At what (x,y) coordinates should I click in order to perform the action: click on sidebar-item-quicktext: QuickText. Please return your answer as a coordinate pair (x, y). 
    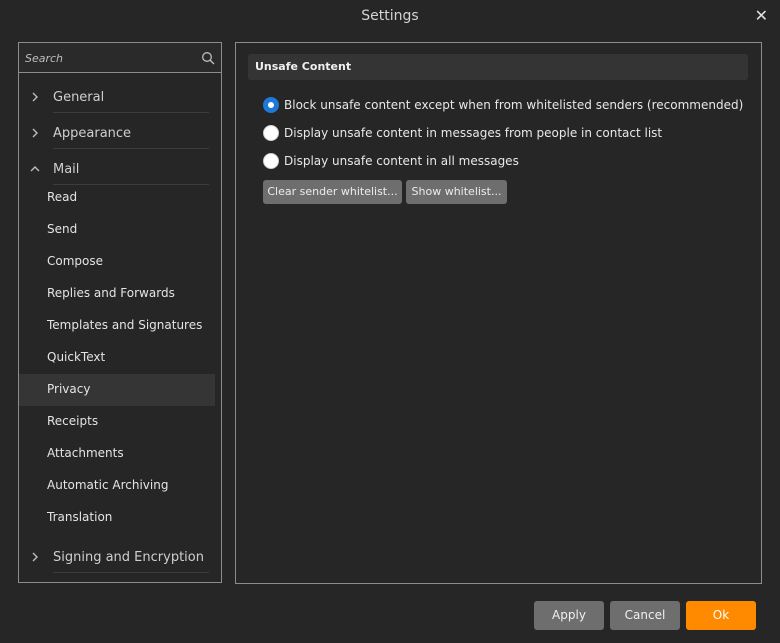
    Looking at the image, I should click on (117, 358).